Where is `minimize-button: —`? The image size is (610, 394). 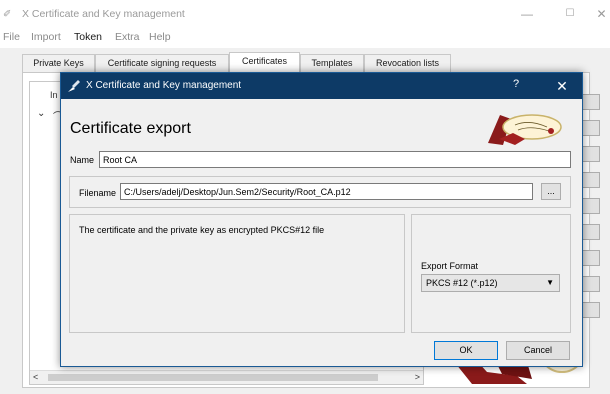
minimize-button: — is located at coordinates (527, 14).